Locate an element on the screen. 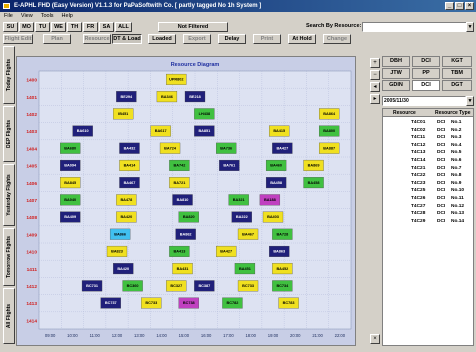 Image resolution: width=476 pixels, height=352 pixels. search-resource-select is located at coordinates (414, 27).